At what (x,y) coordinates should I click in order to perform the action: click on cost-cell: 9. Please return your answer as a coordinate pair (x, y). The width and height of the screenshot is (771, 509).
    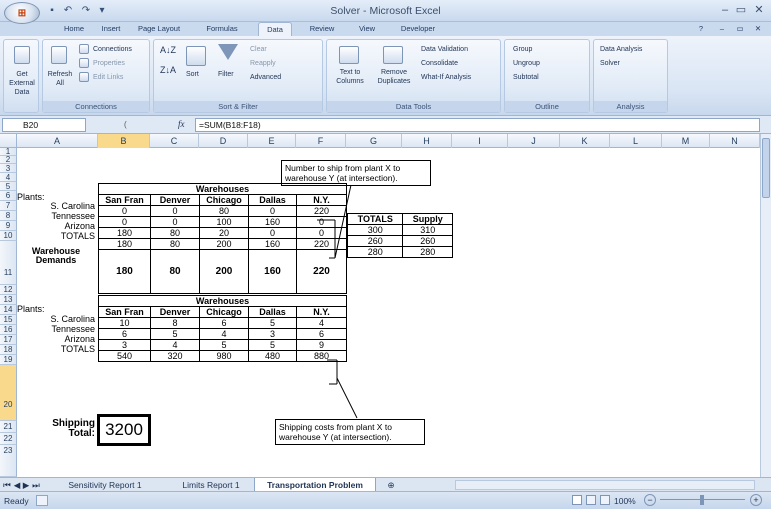
    Looking at the image, I should click on (321, 345).